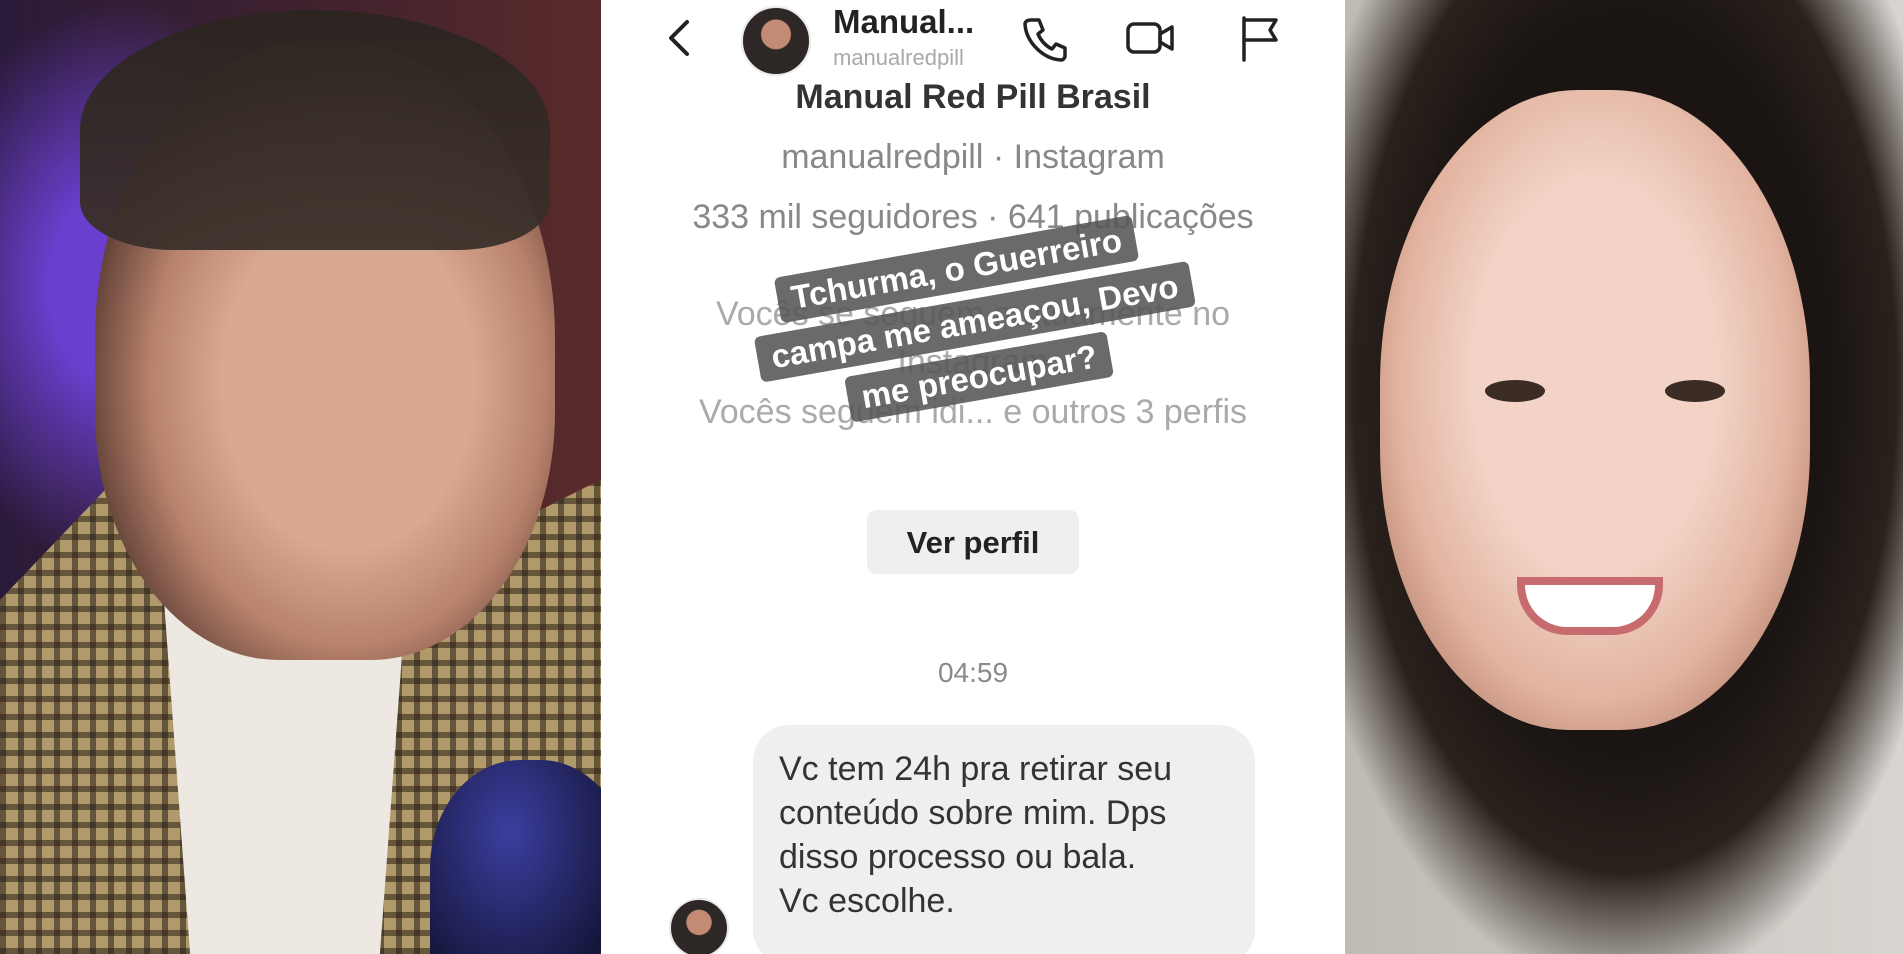 The height and width of the screenshot is (954, 1903). Describe the element at coordinates (973, 157) in the screenshot. I see `profile-handle: manualredpill · Instagram` at that location.